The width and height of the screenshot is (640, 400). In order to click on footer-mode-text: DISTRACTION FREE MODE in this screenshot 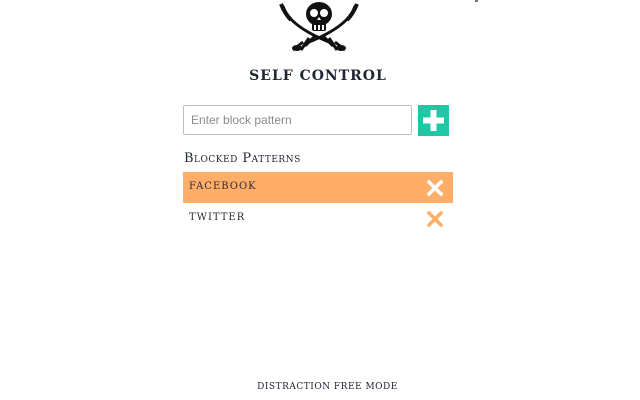, I will do `click(327, 387)`.